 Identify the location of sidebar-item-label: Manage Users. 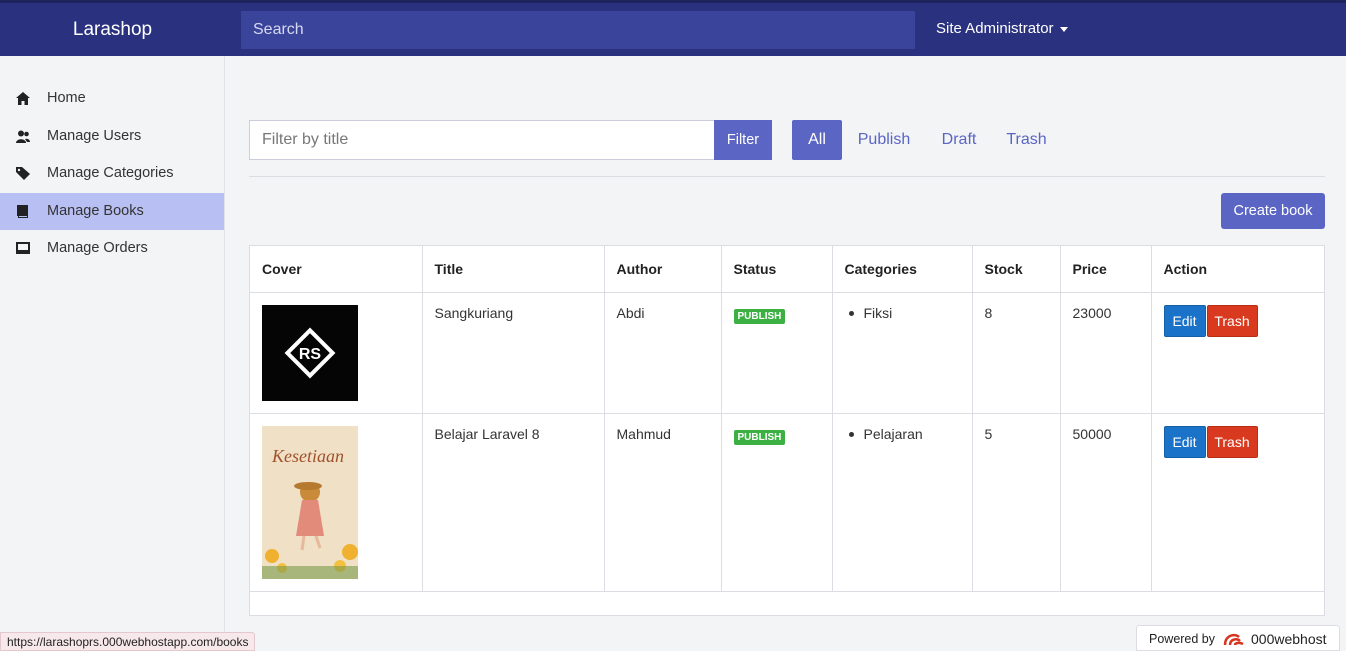
(94, 136).